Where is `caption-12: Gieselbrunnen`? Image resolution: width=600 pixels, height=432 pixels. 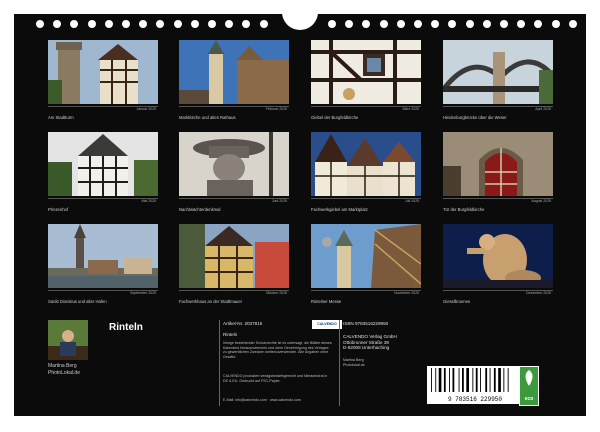
caption-12: Gieselbrunnen is located at coordinates (457, 301).